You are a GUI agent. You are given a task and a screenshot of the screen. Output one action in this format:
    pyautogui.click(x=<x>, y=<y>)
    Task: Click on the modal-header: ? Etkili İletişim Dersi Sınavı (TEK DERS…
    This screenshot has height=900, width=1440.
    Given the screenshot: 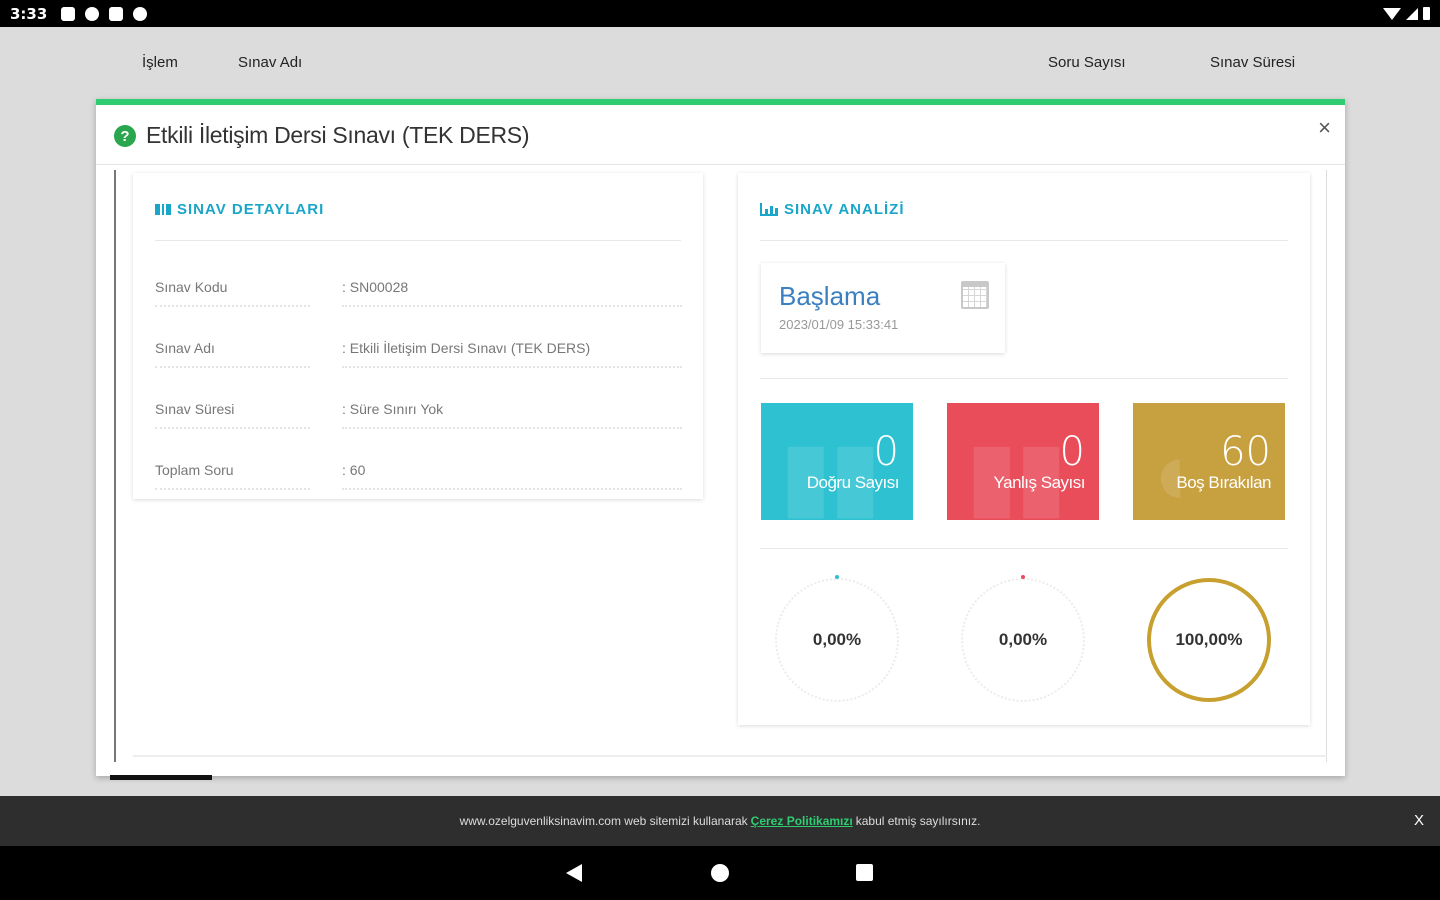 What is the action you would take?
    pyautogui.click(x=720, y=135)
    